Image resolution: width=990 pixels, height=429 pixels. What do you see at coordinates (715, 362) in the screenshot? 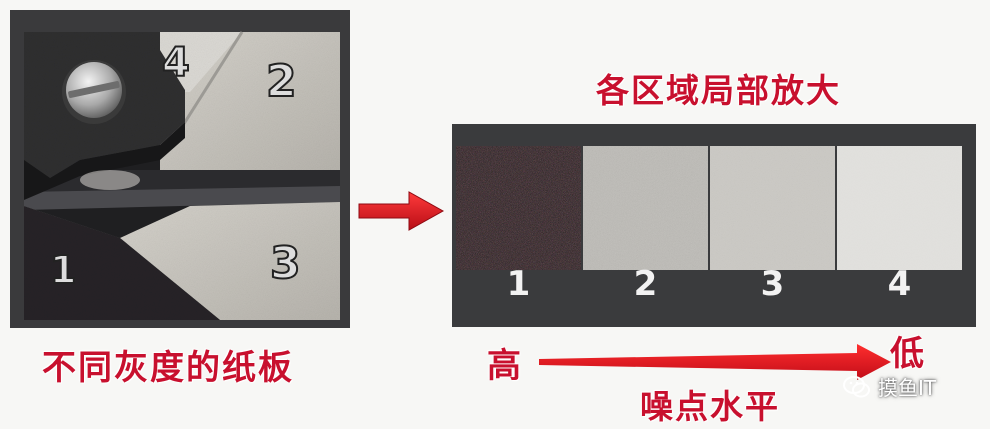
I see `noise-scale-arrow-icon` at bounding box center [715, 362].